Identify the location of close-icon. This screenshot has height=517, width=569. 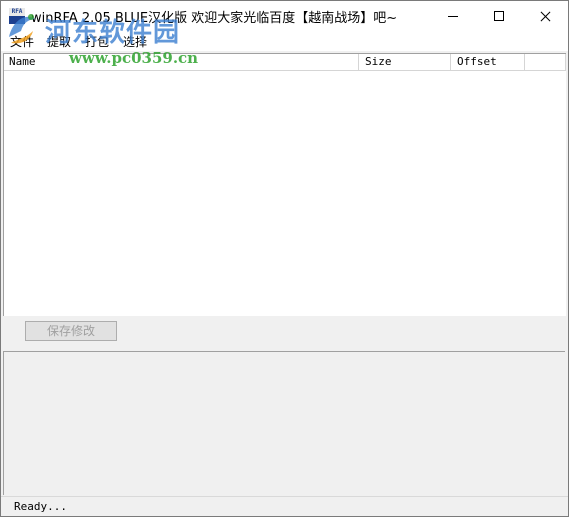
(545, 16).